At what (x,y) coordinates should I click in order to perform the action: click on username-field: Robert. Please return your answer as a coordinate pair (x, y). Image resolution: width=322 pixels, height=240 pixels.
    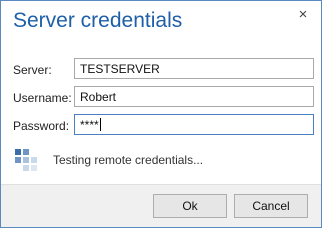
    Looking at the image, I should click on (194, 96).